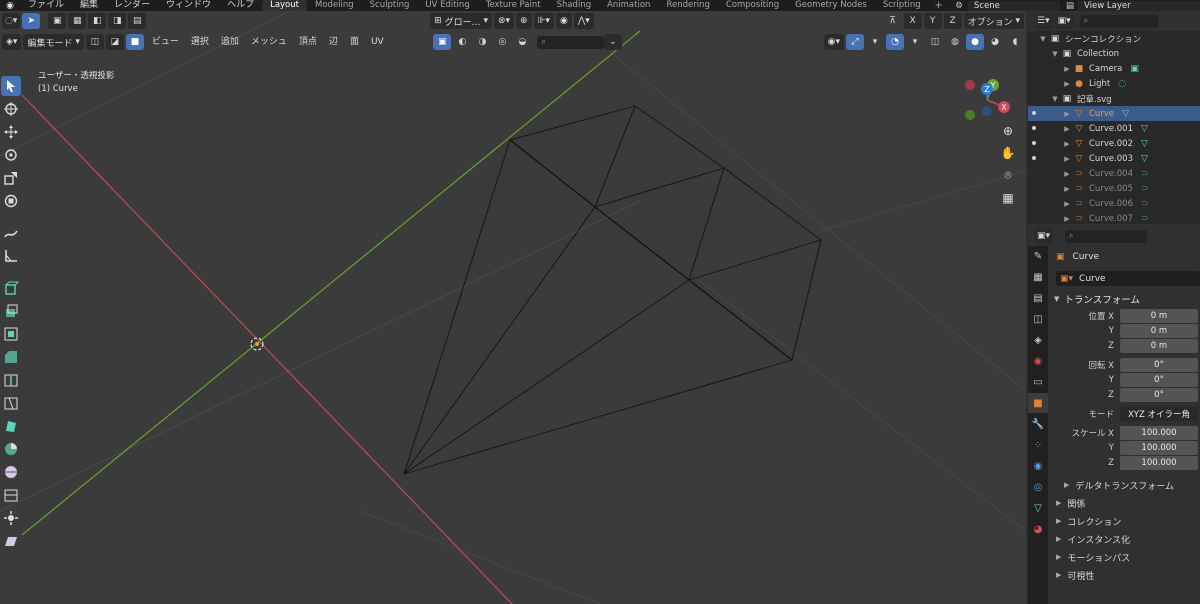 Image resolution: width=1200 pixels, height=604 pixels. What do you see at coordinates (1038, 445) in the screenshot?
I see `particles-tab-icon: ⁘` at bounding box center [1038, 445].